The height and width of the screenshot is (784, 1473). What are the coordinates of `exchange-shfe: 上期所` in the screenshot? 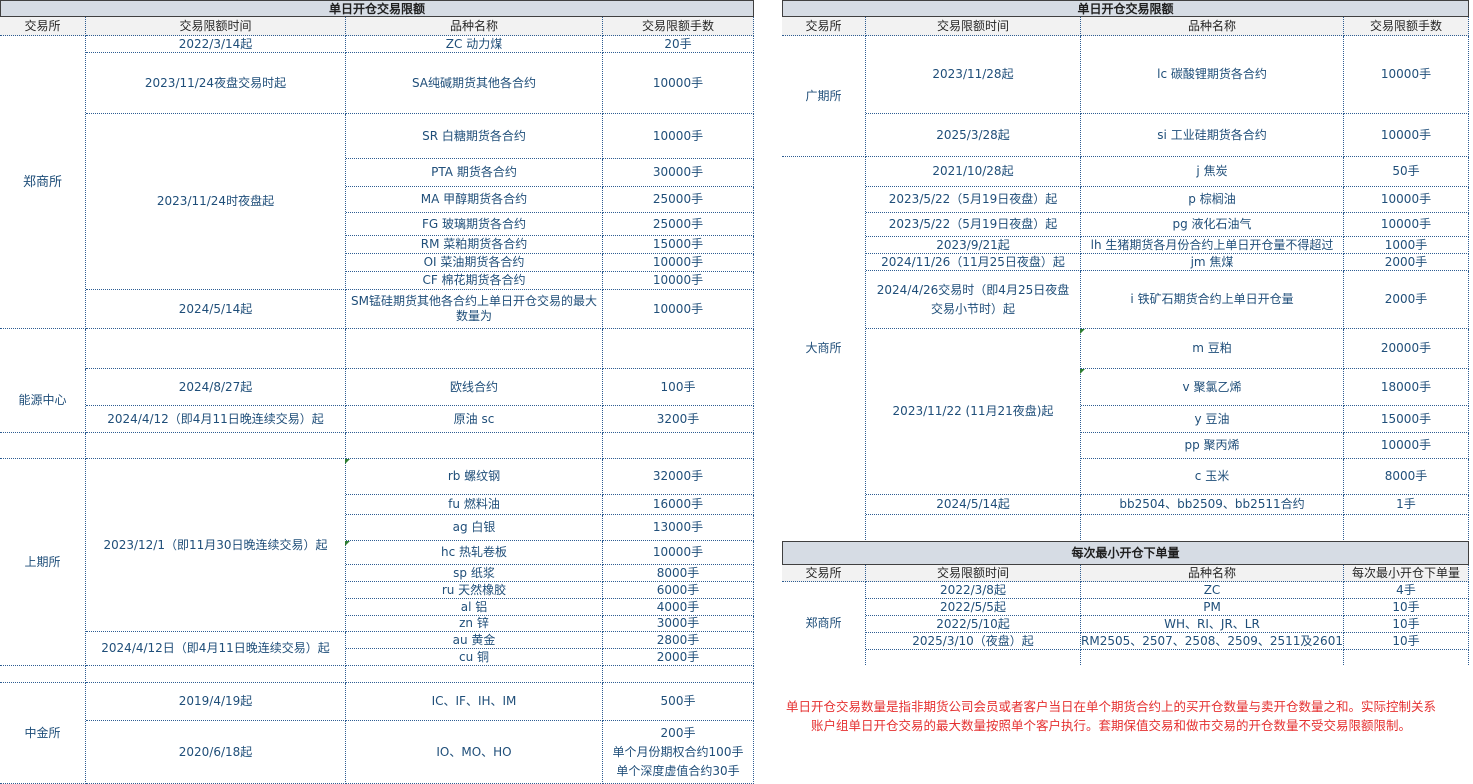 It's located at (43, 562).